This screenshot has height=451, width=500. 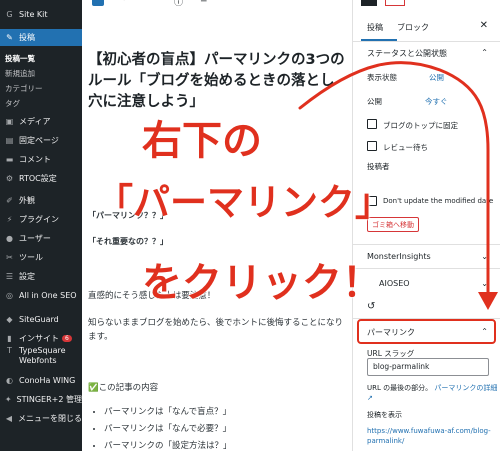 I want to click on annotation-line-2: 「パーマリンク」, so click(x=244, y=202).